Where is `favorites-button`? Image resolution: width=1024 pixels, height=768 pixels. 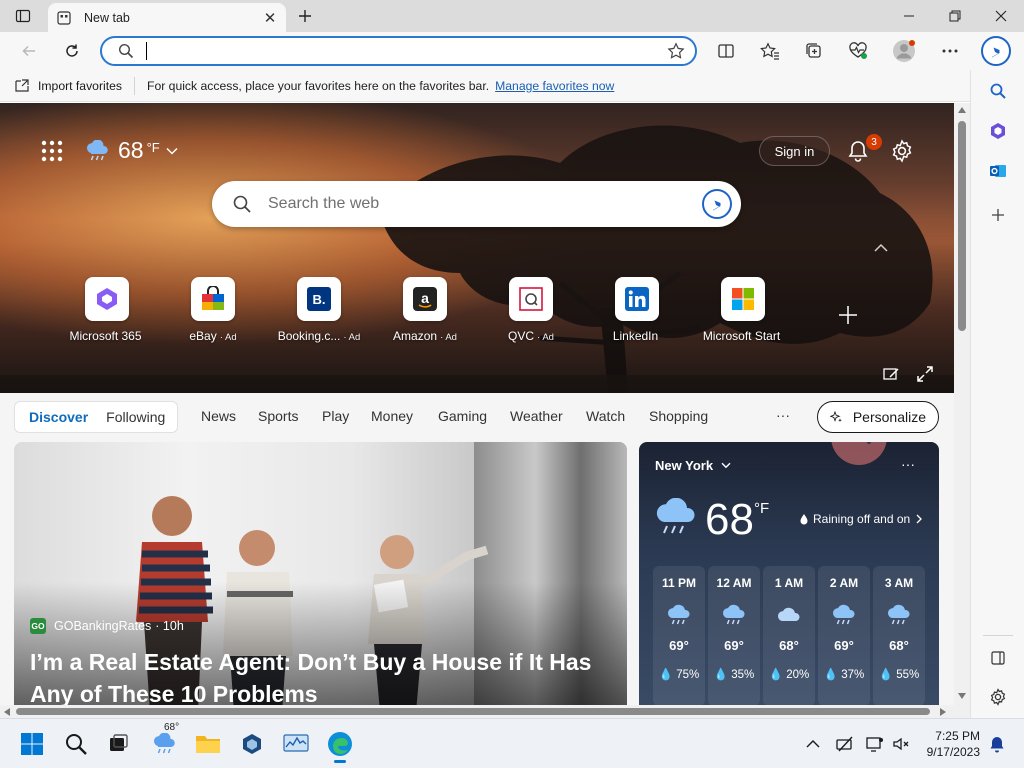 favorites-button is located at coordinates (770, 51).